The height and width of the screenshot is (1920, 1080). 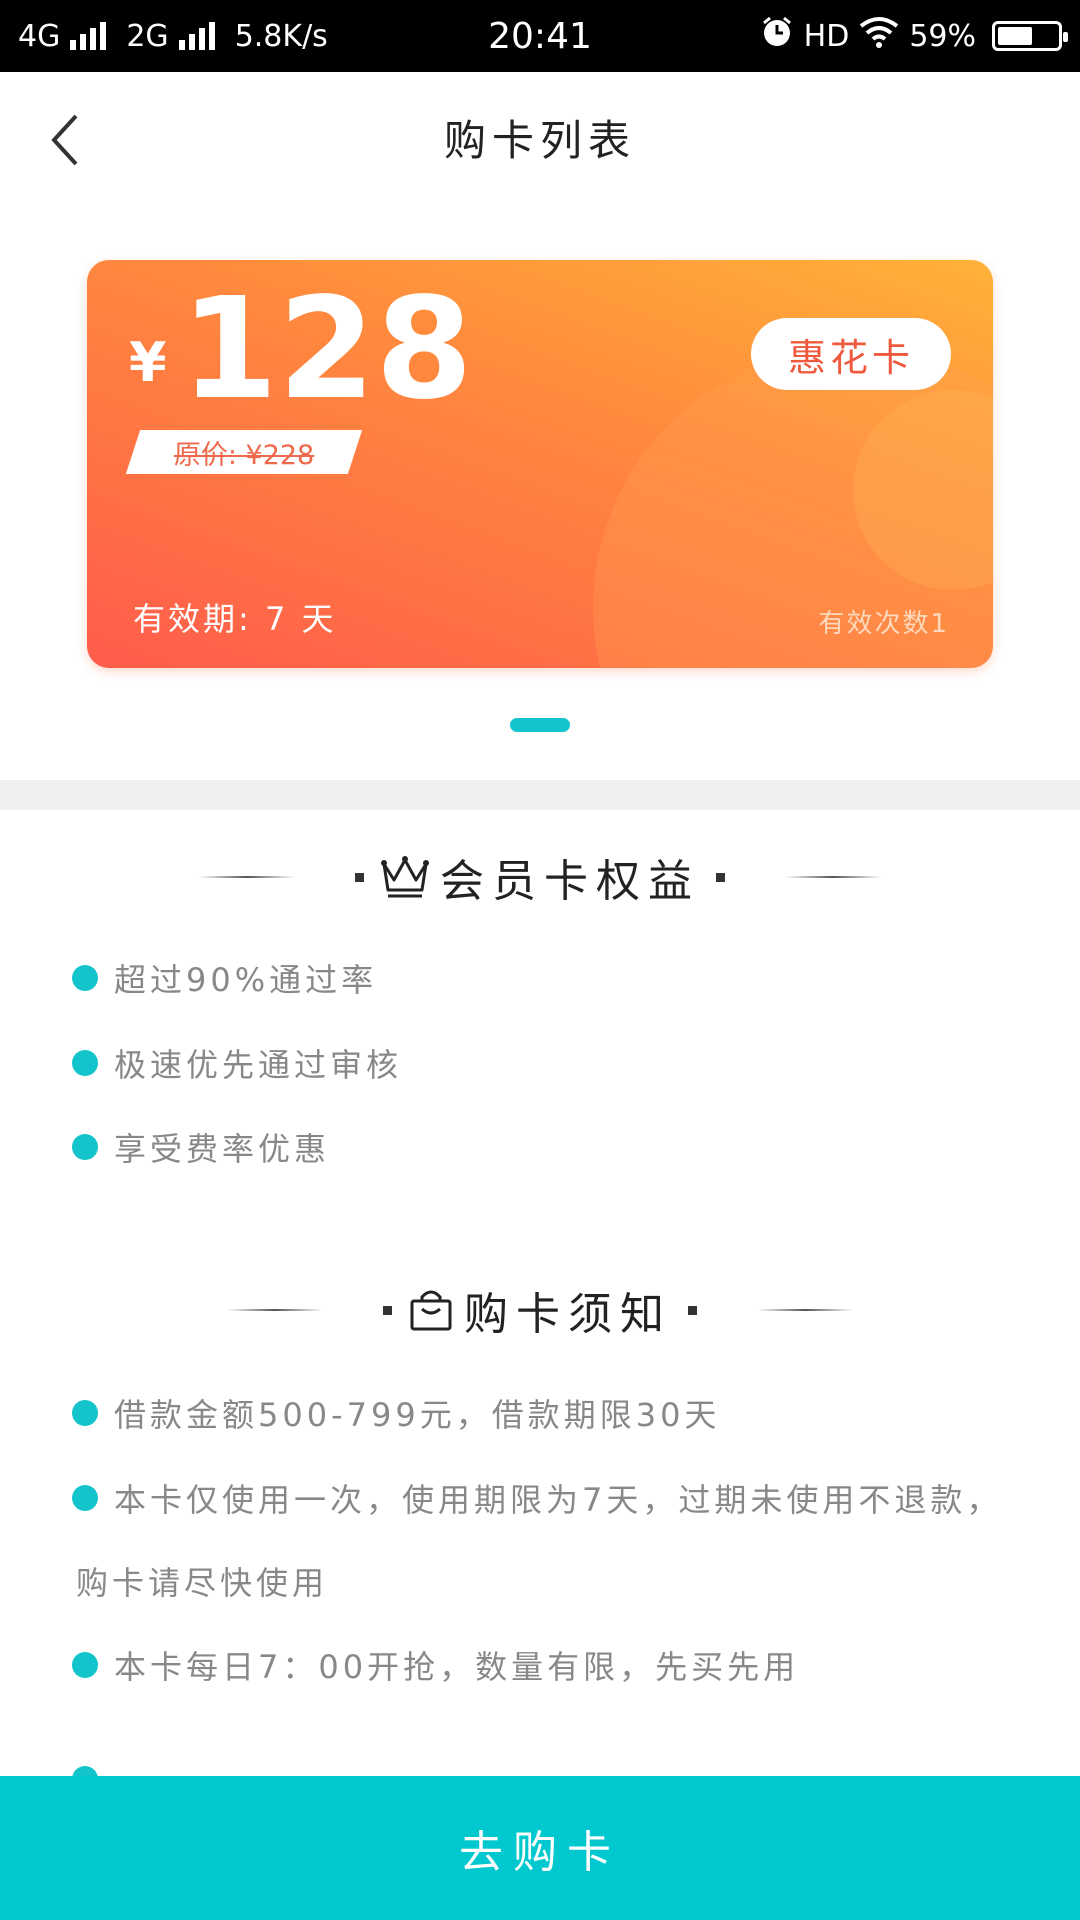 I want to click on price-currency: ¥, so click(x=148, y=362).